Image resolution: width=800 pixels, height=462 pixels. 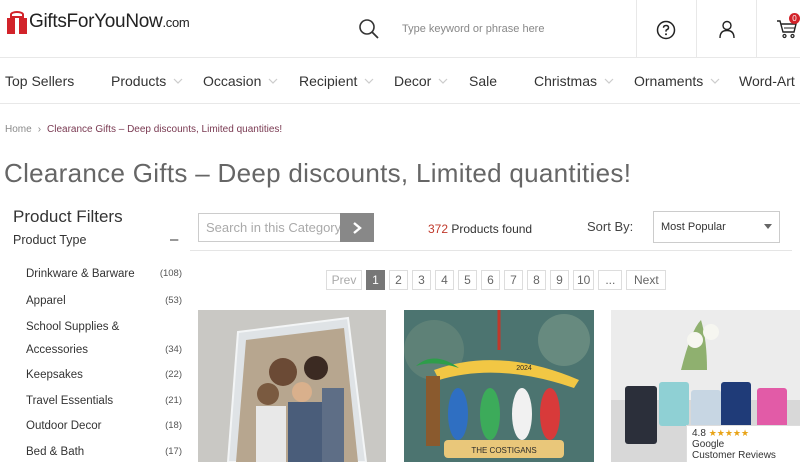 What do you see at coordinates (666, 30) in the screenshot?
I see `help-icon` at bounding box center [666, 30].